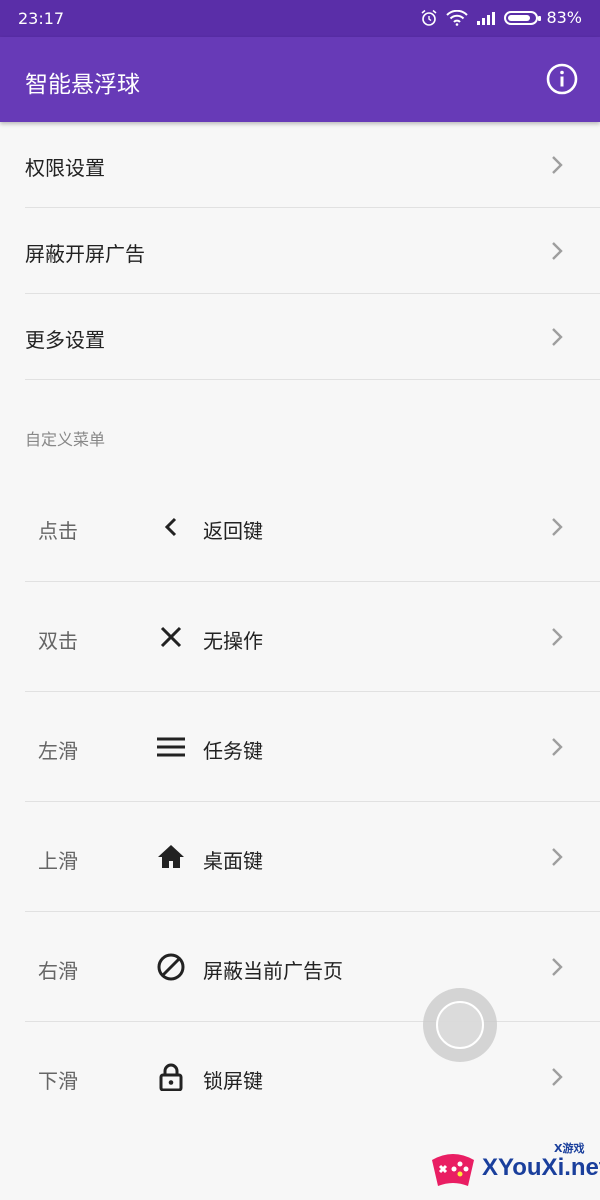 The image size is (600, 1200). I want to click on menu-row-swipe-up: 上滑 桌面键, so click(300, 857).